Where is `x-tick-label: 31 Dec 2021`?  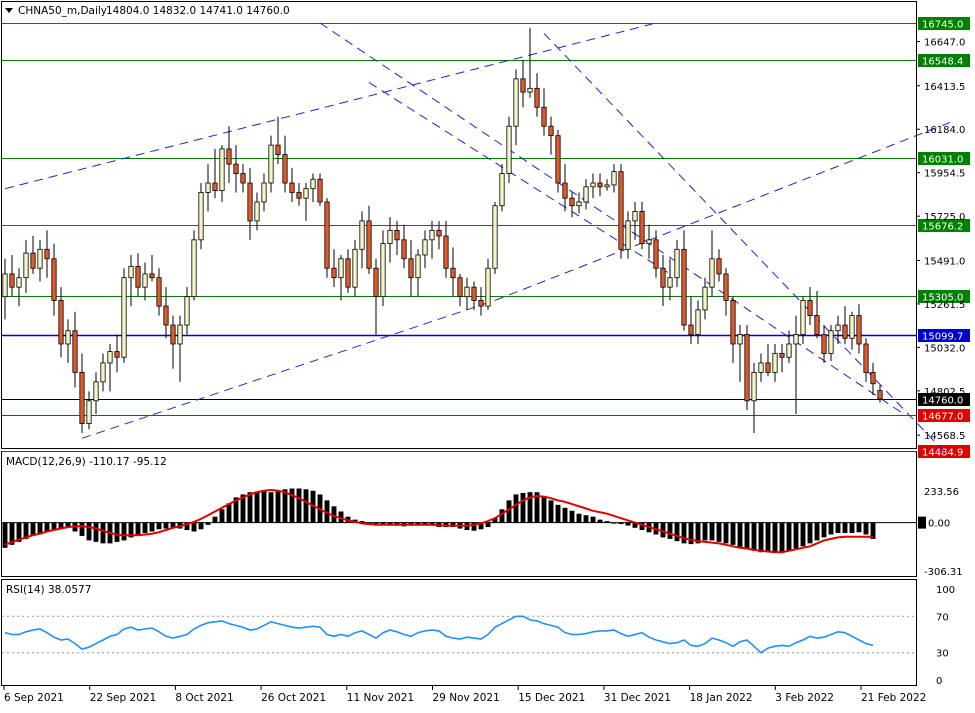
x-tick-label: 31 Dec 2021 is located at coordinates (637, 698).